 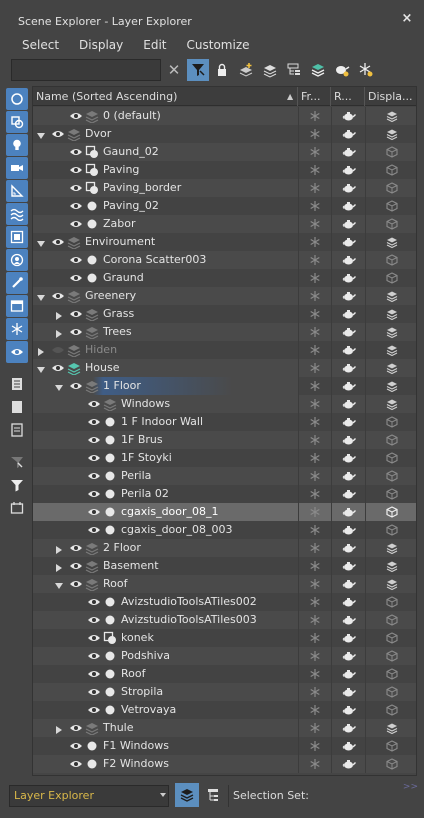 What do you see at coordinates (224, 620) in the screenshot?
I see `object-row: AvizstudioToolsATiles003` at bounding box center [224, 620].